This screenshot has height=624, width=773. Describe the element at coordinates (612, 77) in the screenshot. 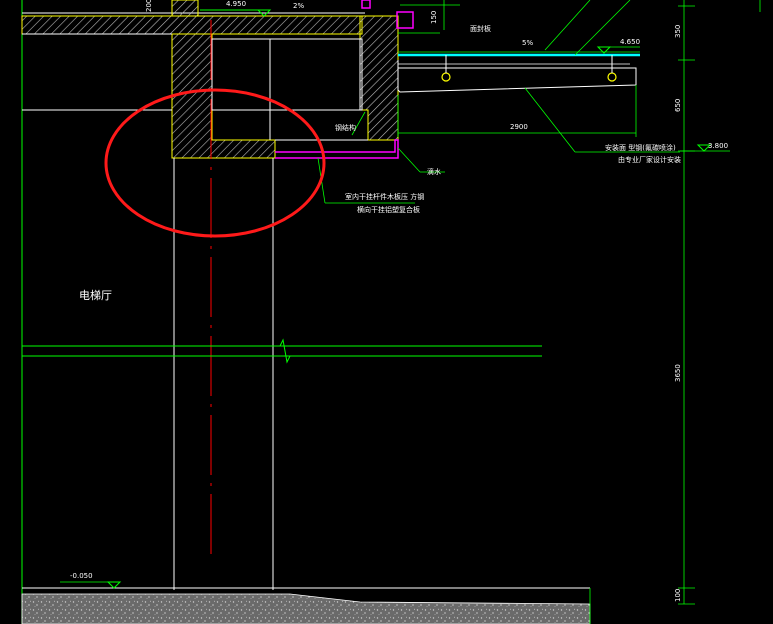

I see `bolt-right` at that location.